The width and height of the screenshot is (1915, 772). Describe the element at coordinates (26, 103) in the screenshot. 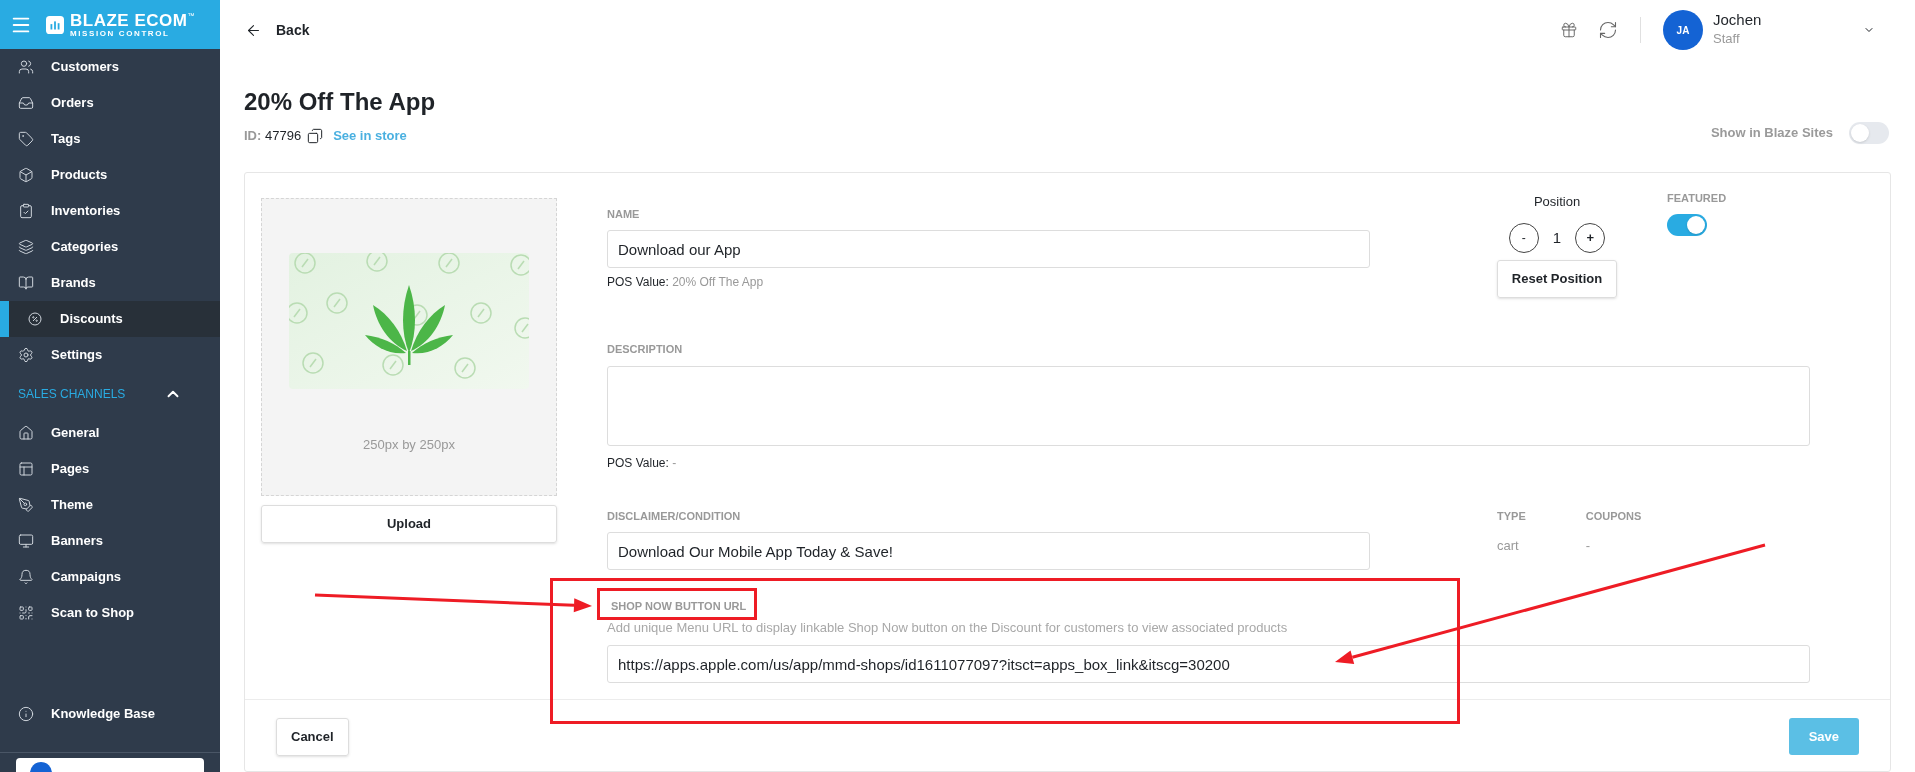

I see `inbox-icon` at that location.